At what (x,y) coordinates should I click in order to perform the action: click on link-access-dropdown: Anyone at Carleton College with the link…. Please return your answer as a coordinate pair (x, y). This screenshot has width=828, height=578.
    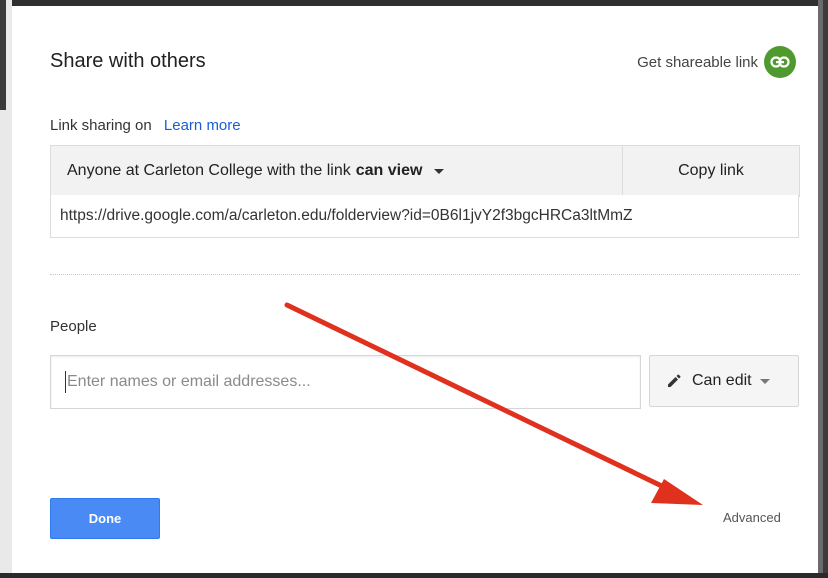
    Looking at the image, I should click on (337, 171).